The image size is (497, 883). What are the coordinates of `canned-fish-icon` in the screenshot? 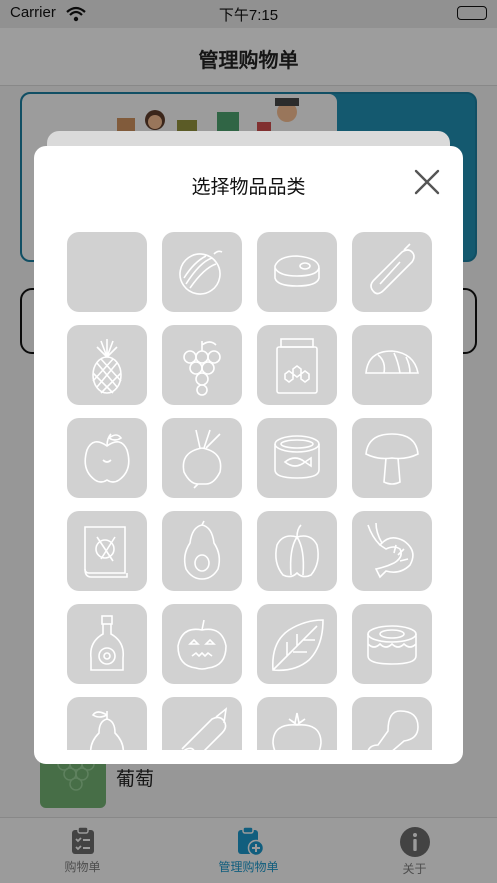 It's located at (297, 457).